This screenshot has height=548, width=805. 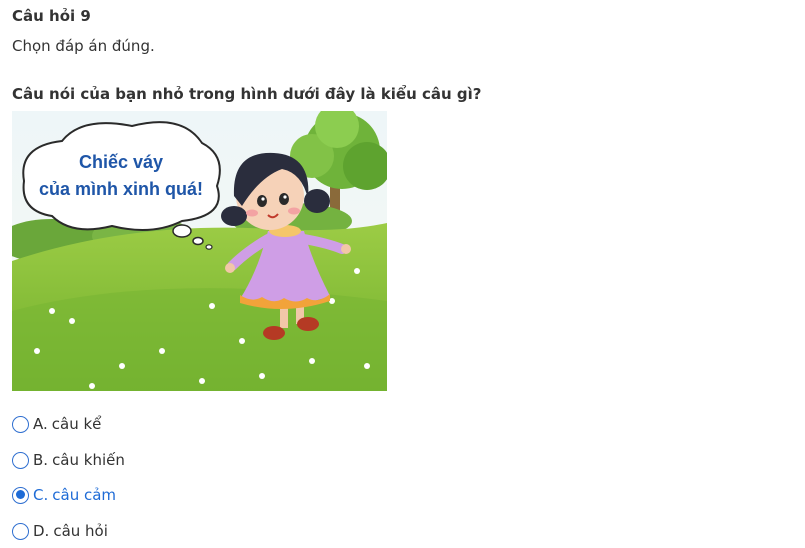 What do you see at coordinates (80, 531) in the screenshot?
I see `option-text: câu hỏi` at bounding box center [80, 531].